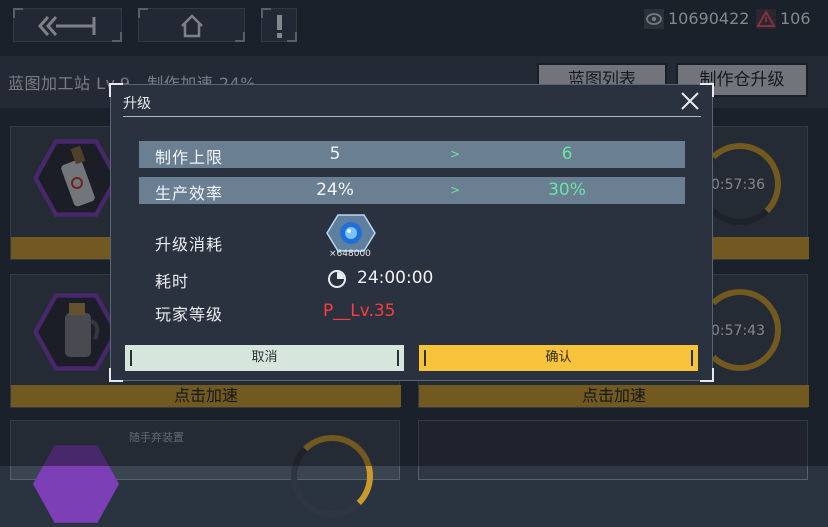 This screenshot has width=828, height=527. What do you see at coordinates (189, 193) in the screenshot?
I see `stat-label: 生产效率` at bounding box center [189, 193].